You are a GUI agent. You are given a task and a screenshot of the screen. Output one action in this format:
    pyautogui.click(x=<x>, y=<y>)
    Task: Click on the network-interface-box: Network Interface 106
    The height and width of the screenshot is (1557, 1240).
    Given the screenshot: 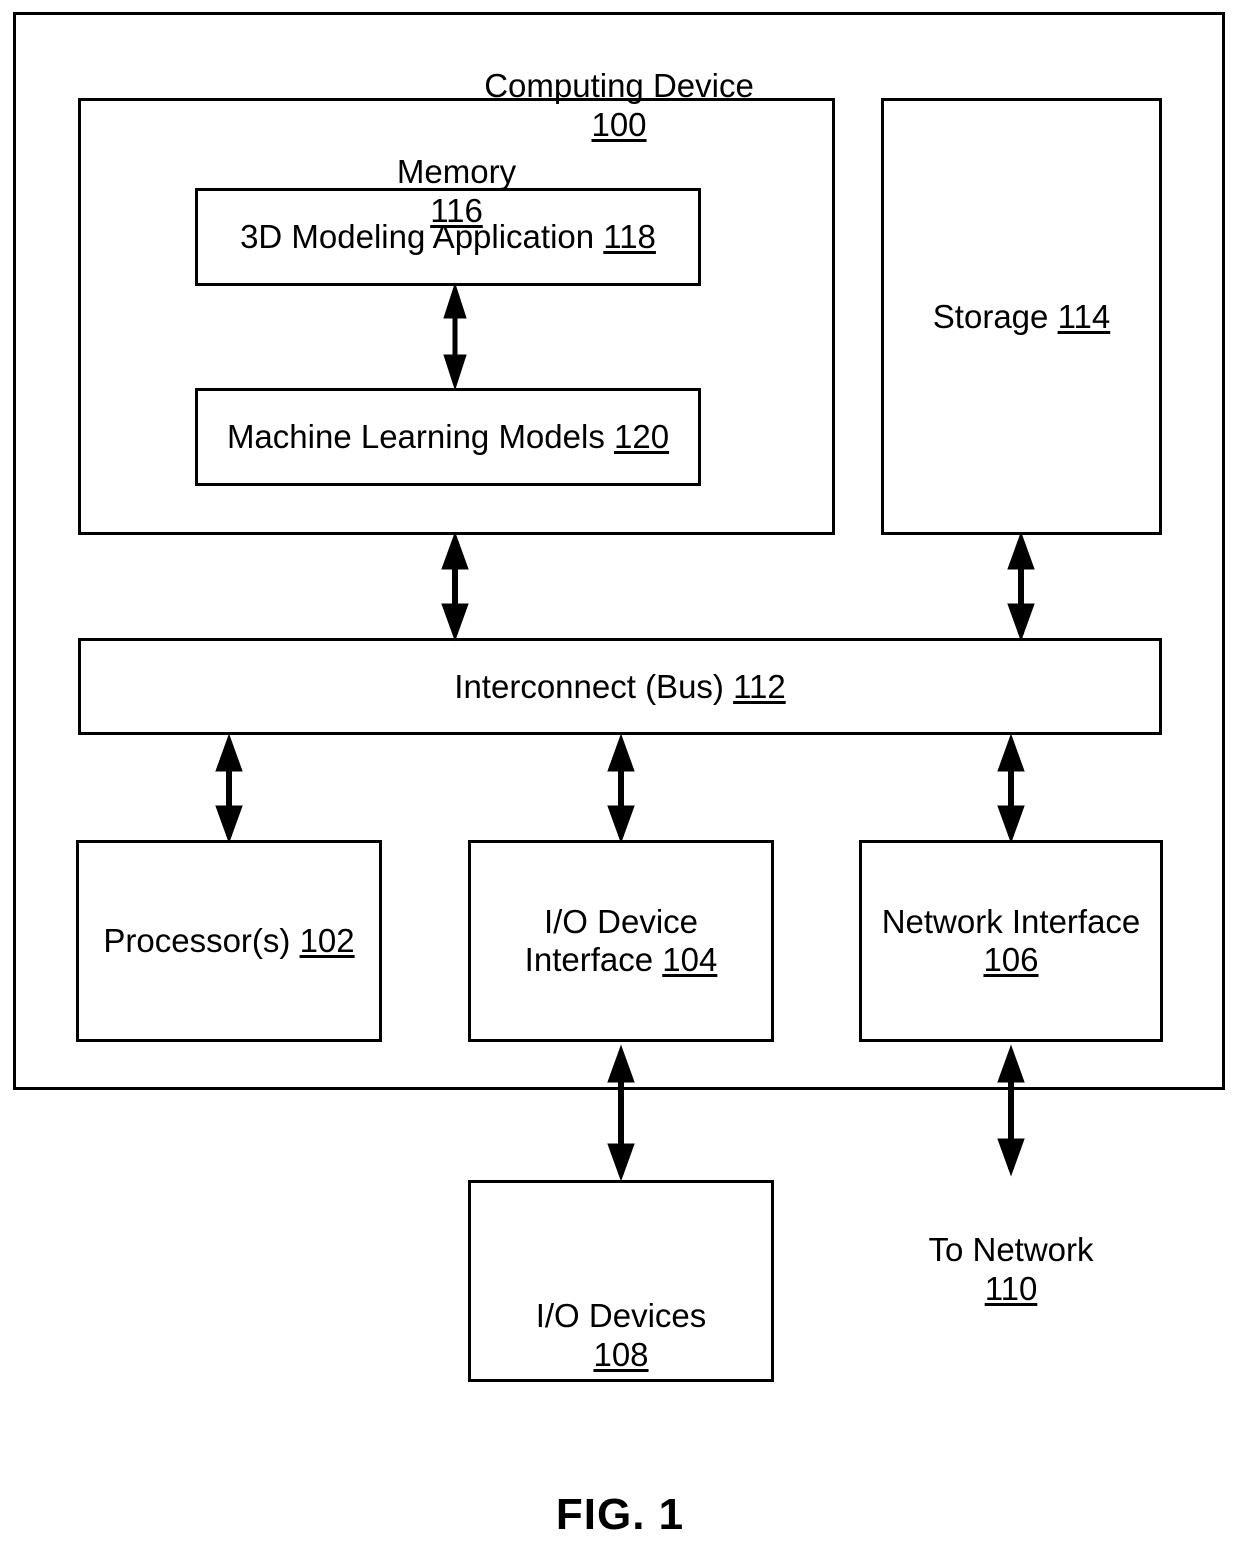 What is the action you would take?
    pyautogui.click(x=1011, y=941)
    